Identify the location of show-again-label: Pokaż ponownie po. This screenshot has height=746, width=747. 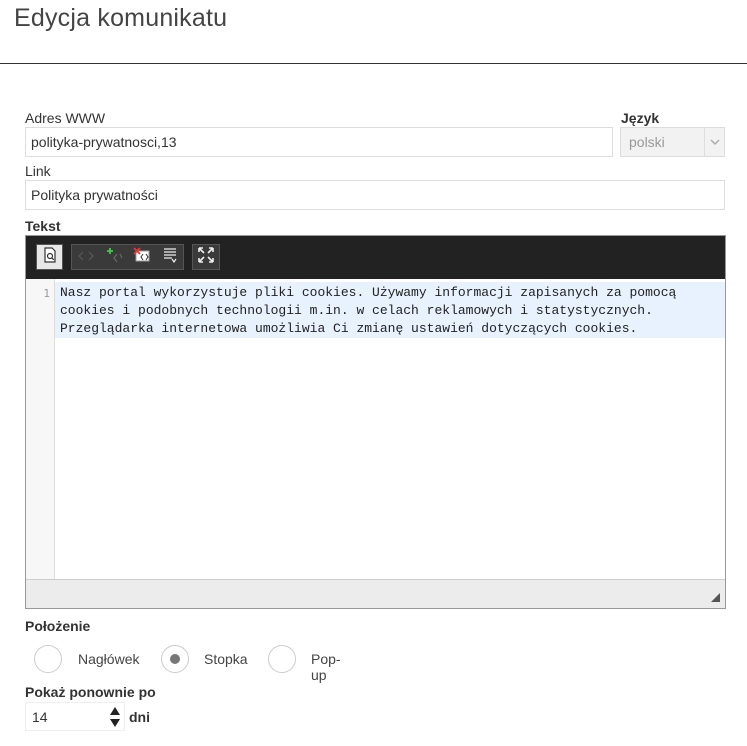
(90, 692).